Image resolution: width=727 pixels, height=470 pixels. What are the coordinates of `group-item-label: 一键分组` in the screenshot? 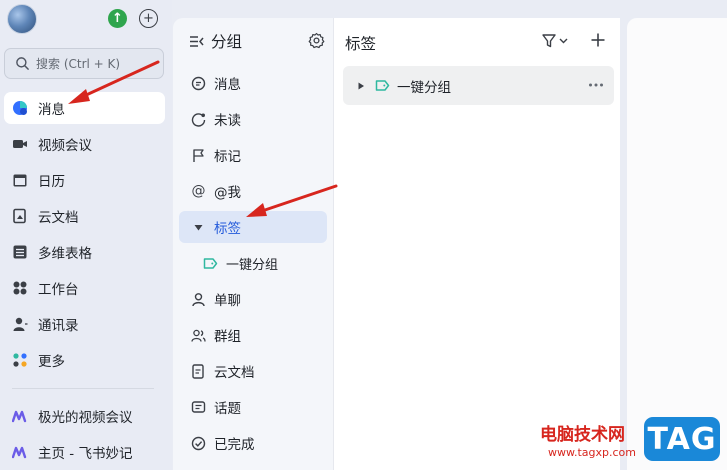 It's located at (252, 265).